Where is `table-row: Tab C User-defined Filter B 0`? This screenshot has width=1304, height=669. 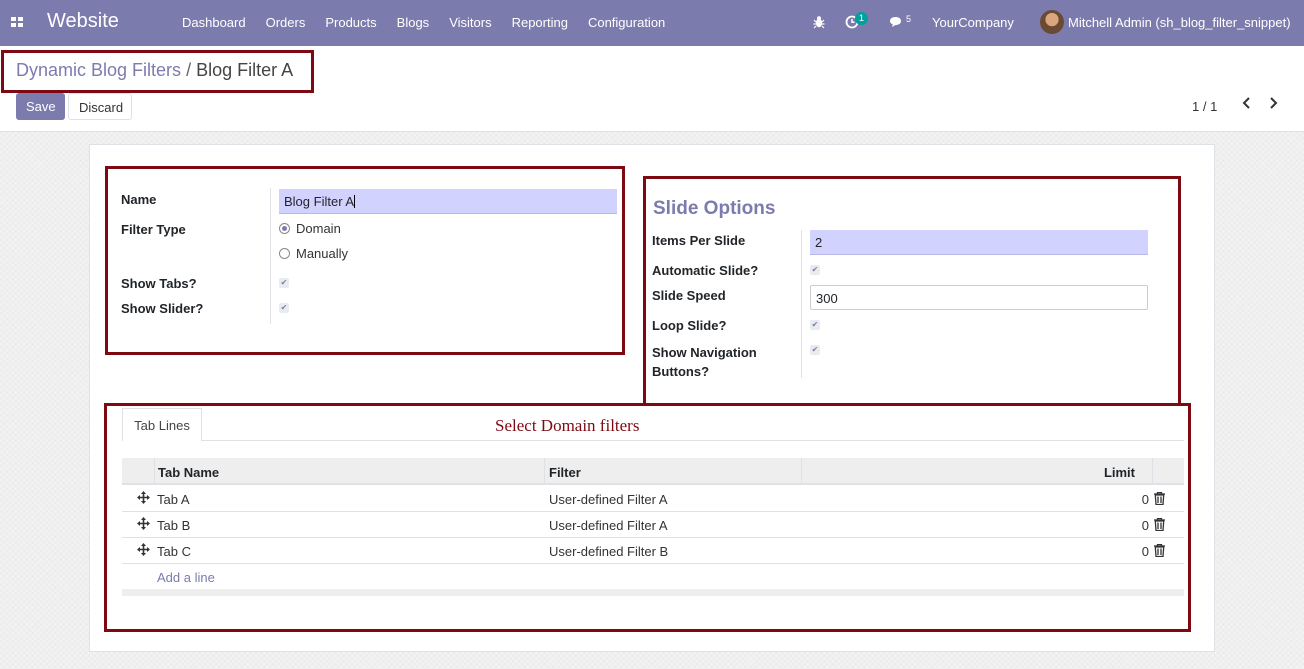 table-row: Tab C User-defined Filter B 0 is located at coordinates (653, 551).